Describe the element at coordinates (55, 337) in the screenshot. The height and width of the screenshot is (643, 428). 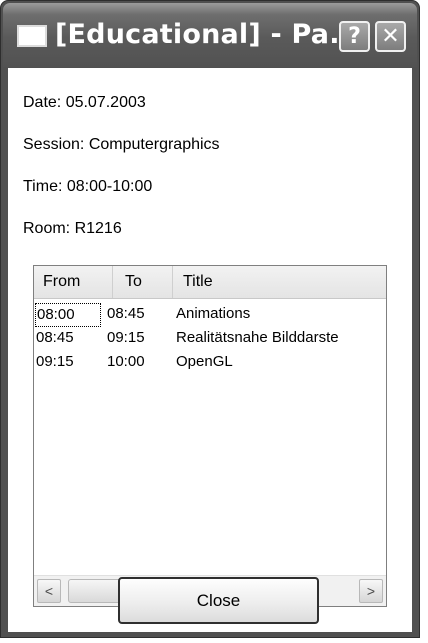
I see `cell-from: 08:45` at that location.